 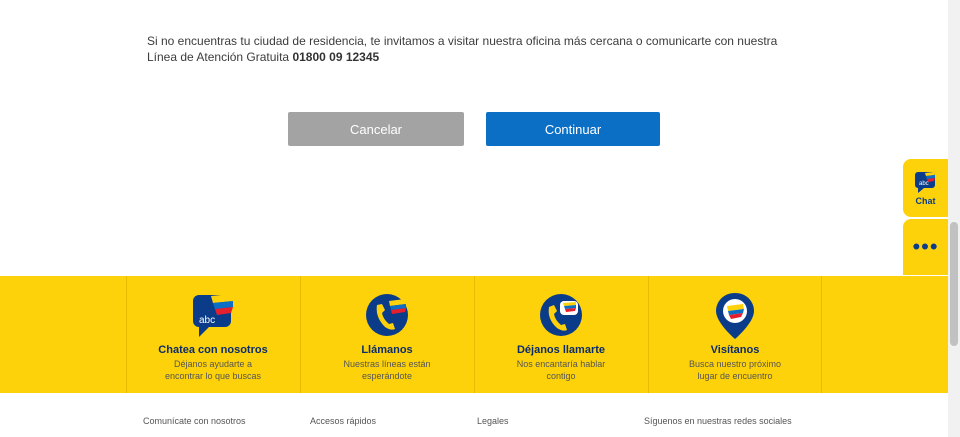 What do you see at coordinates (925, 201) in the screenshot?
I see `side-chat-label: Chat` at bounding box center [925, 201].